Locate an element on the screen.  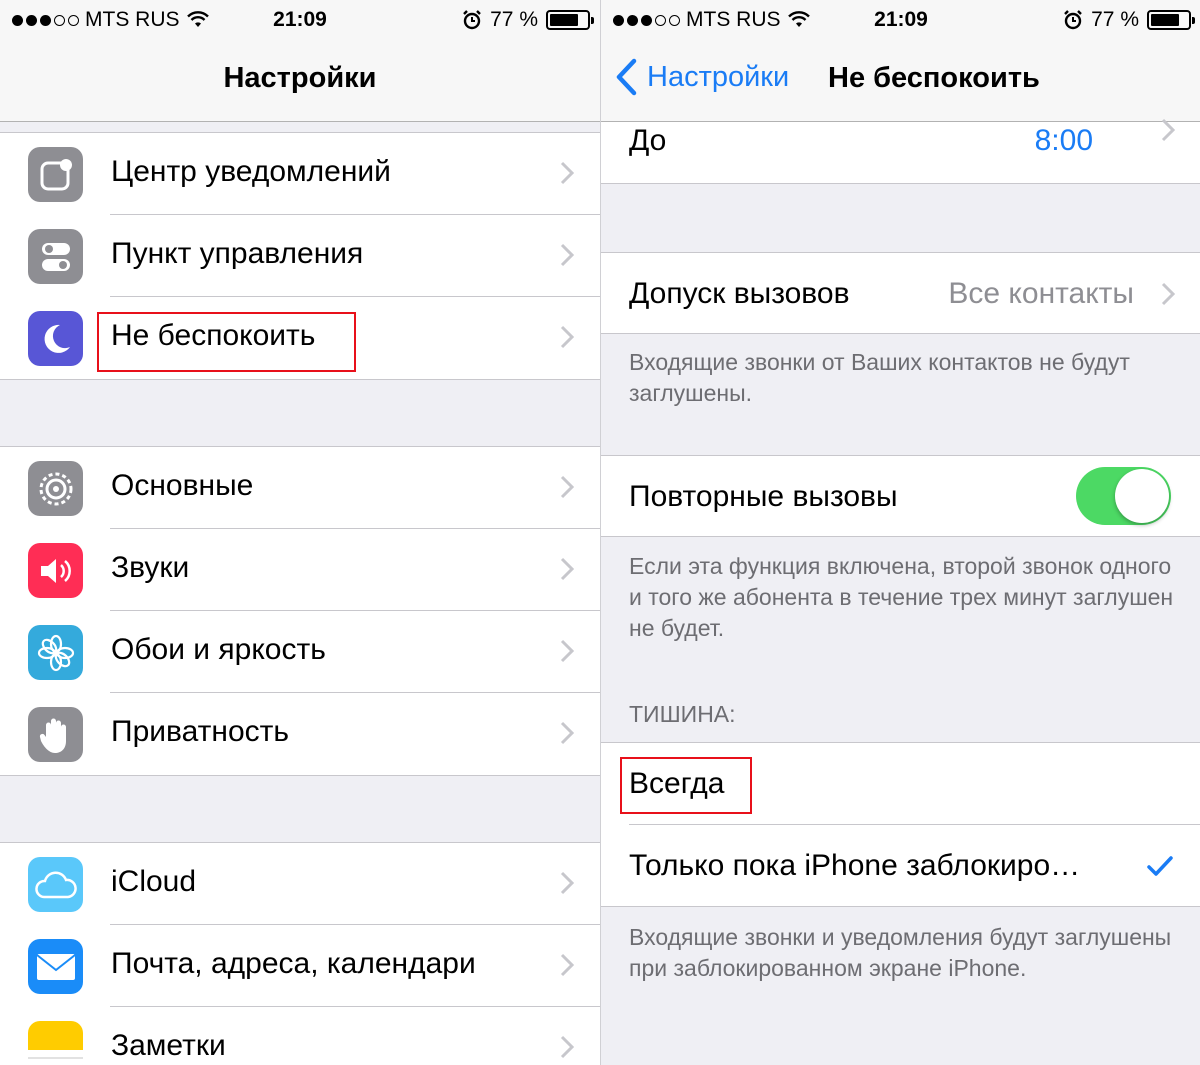
until-value: 8:00 is located at coordinates (1063, 140).